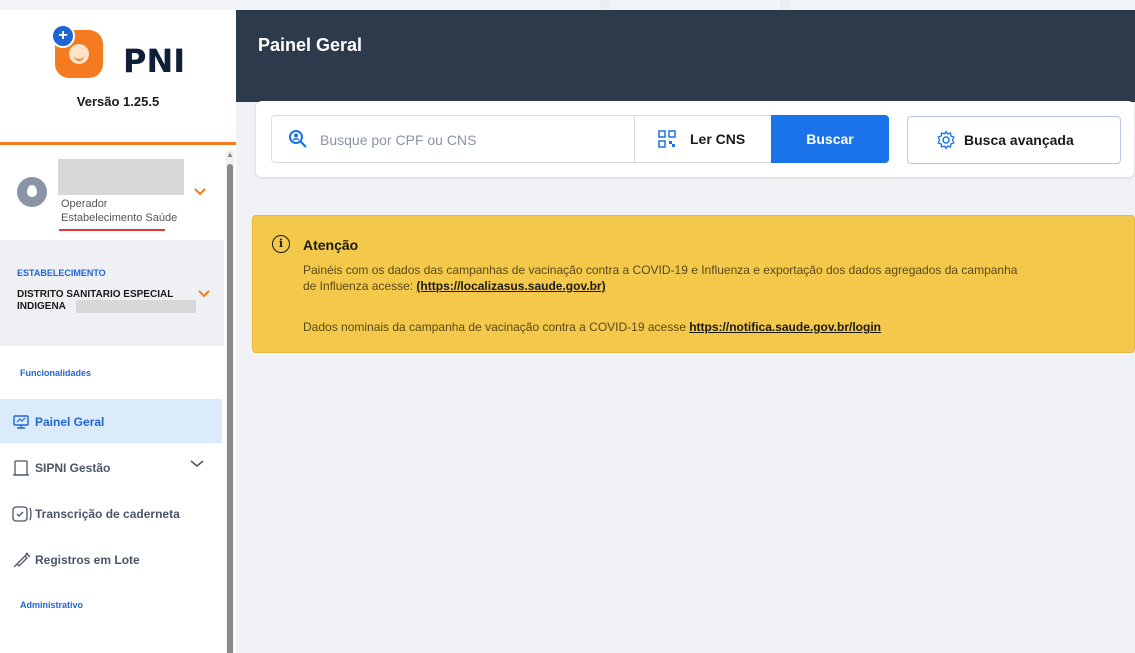  Describe the element at coordinates (685, 45) in the screenshot. I see `page-header: Painel Geral` at that location.